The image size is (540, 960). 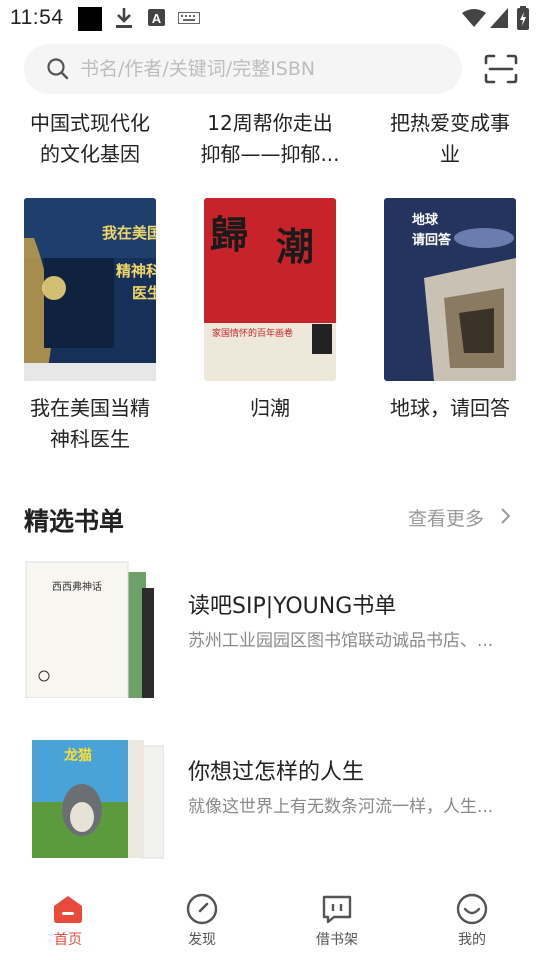 I want to click on book-title-line: 神科医生, so click(x=90, y=439).